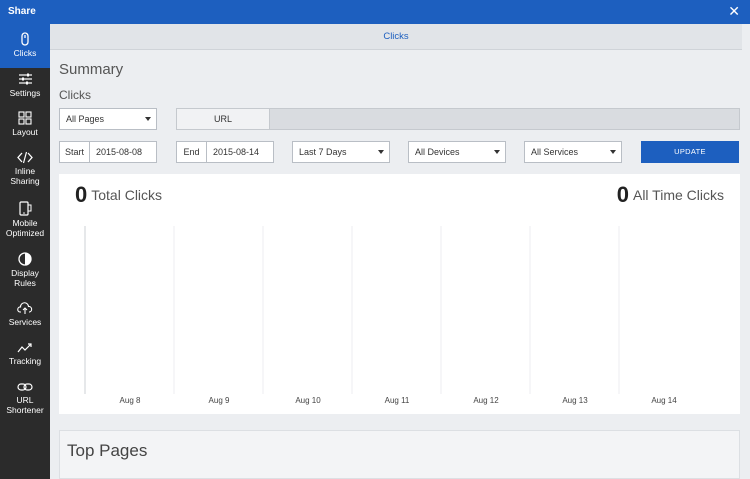 The height and width of the screenshot is (479, 750). I want to click on sidebar-item-label: Services, so click(25, 322).